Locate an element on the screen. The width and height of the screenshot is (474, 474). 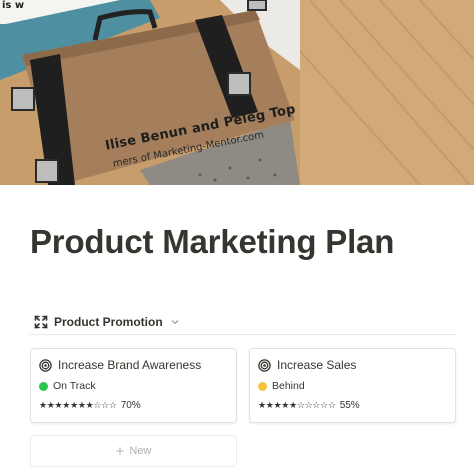
card-title-row: Increase Brand Awareness is located at coordinates (120, 365).